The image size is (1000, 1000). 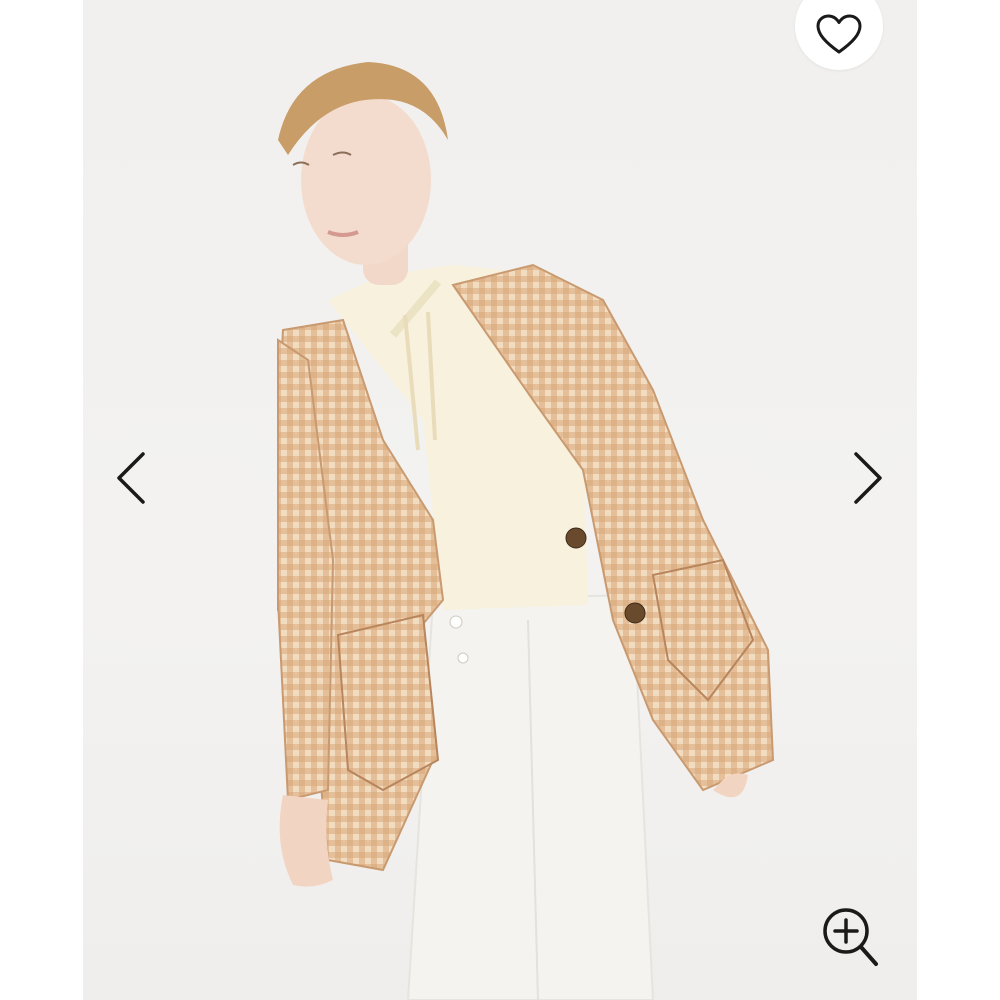 I want to click on zoom-in-icon, so click(x=850, y=937).